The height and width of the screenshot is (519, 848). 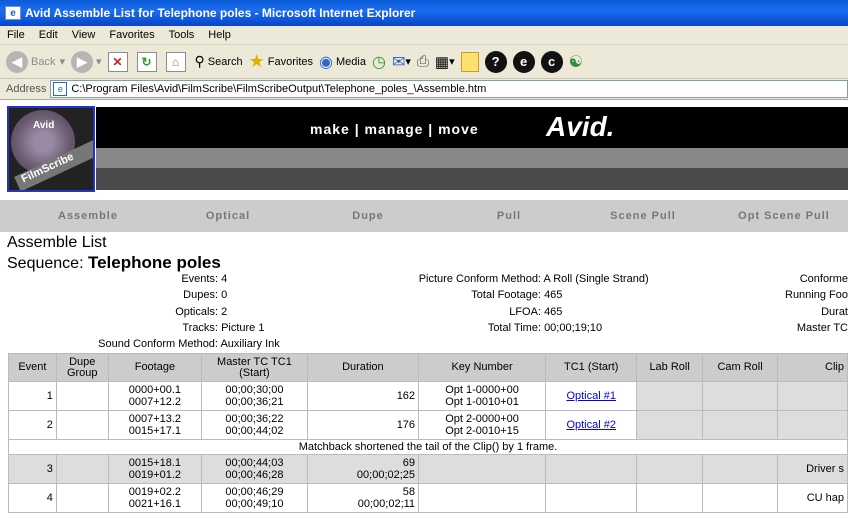 What do you see at coordinates (509, 216) in the screenshot?
I see `nav-pull: Pull` at bounding box center [509, 216].